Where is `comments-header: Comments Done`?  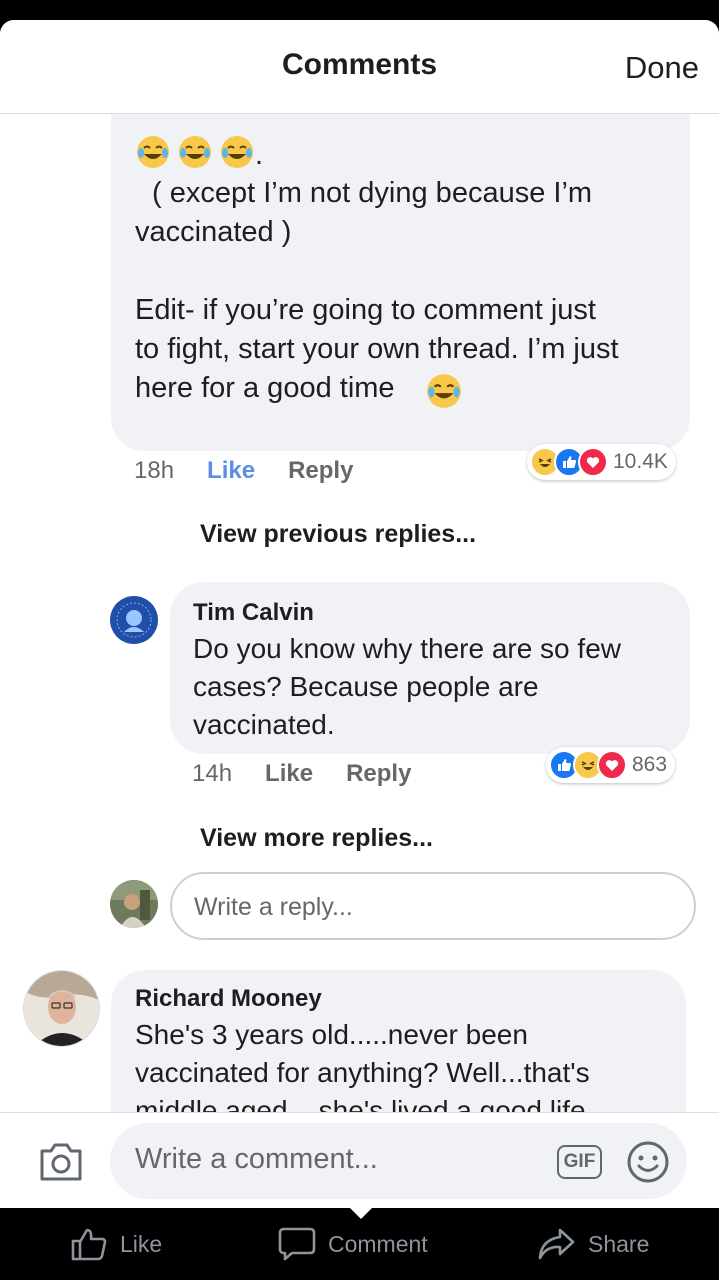 comments-header: Comments Done is located at coordinates (359, 67).